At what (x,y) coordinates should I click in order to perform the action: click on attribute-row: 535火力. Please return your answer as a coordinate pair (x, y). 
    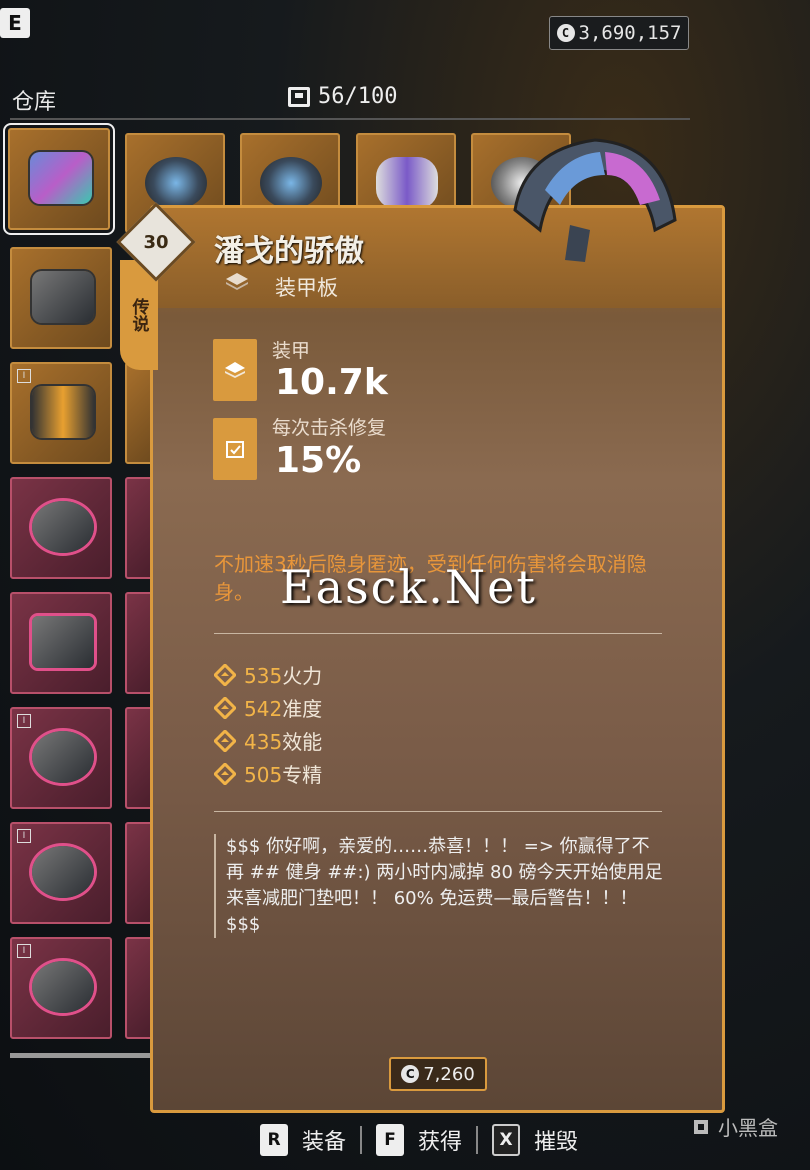
    Looking at the image, I should click on (268, 674).